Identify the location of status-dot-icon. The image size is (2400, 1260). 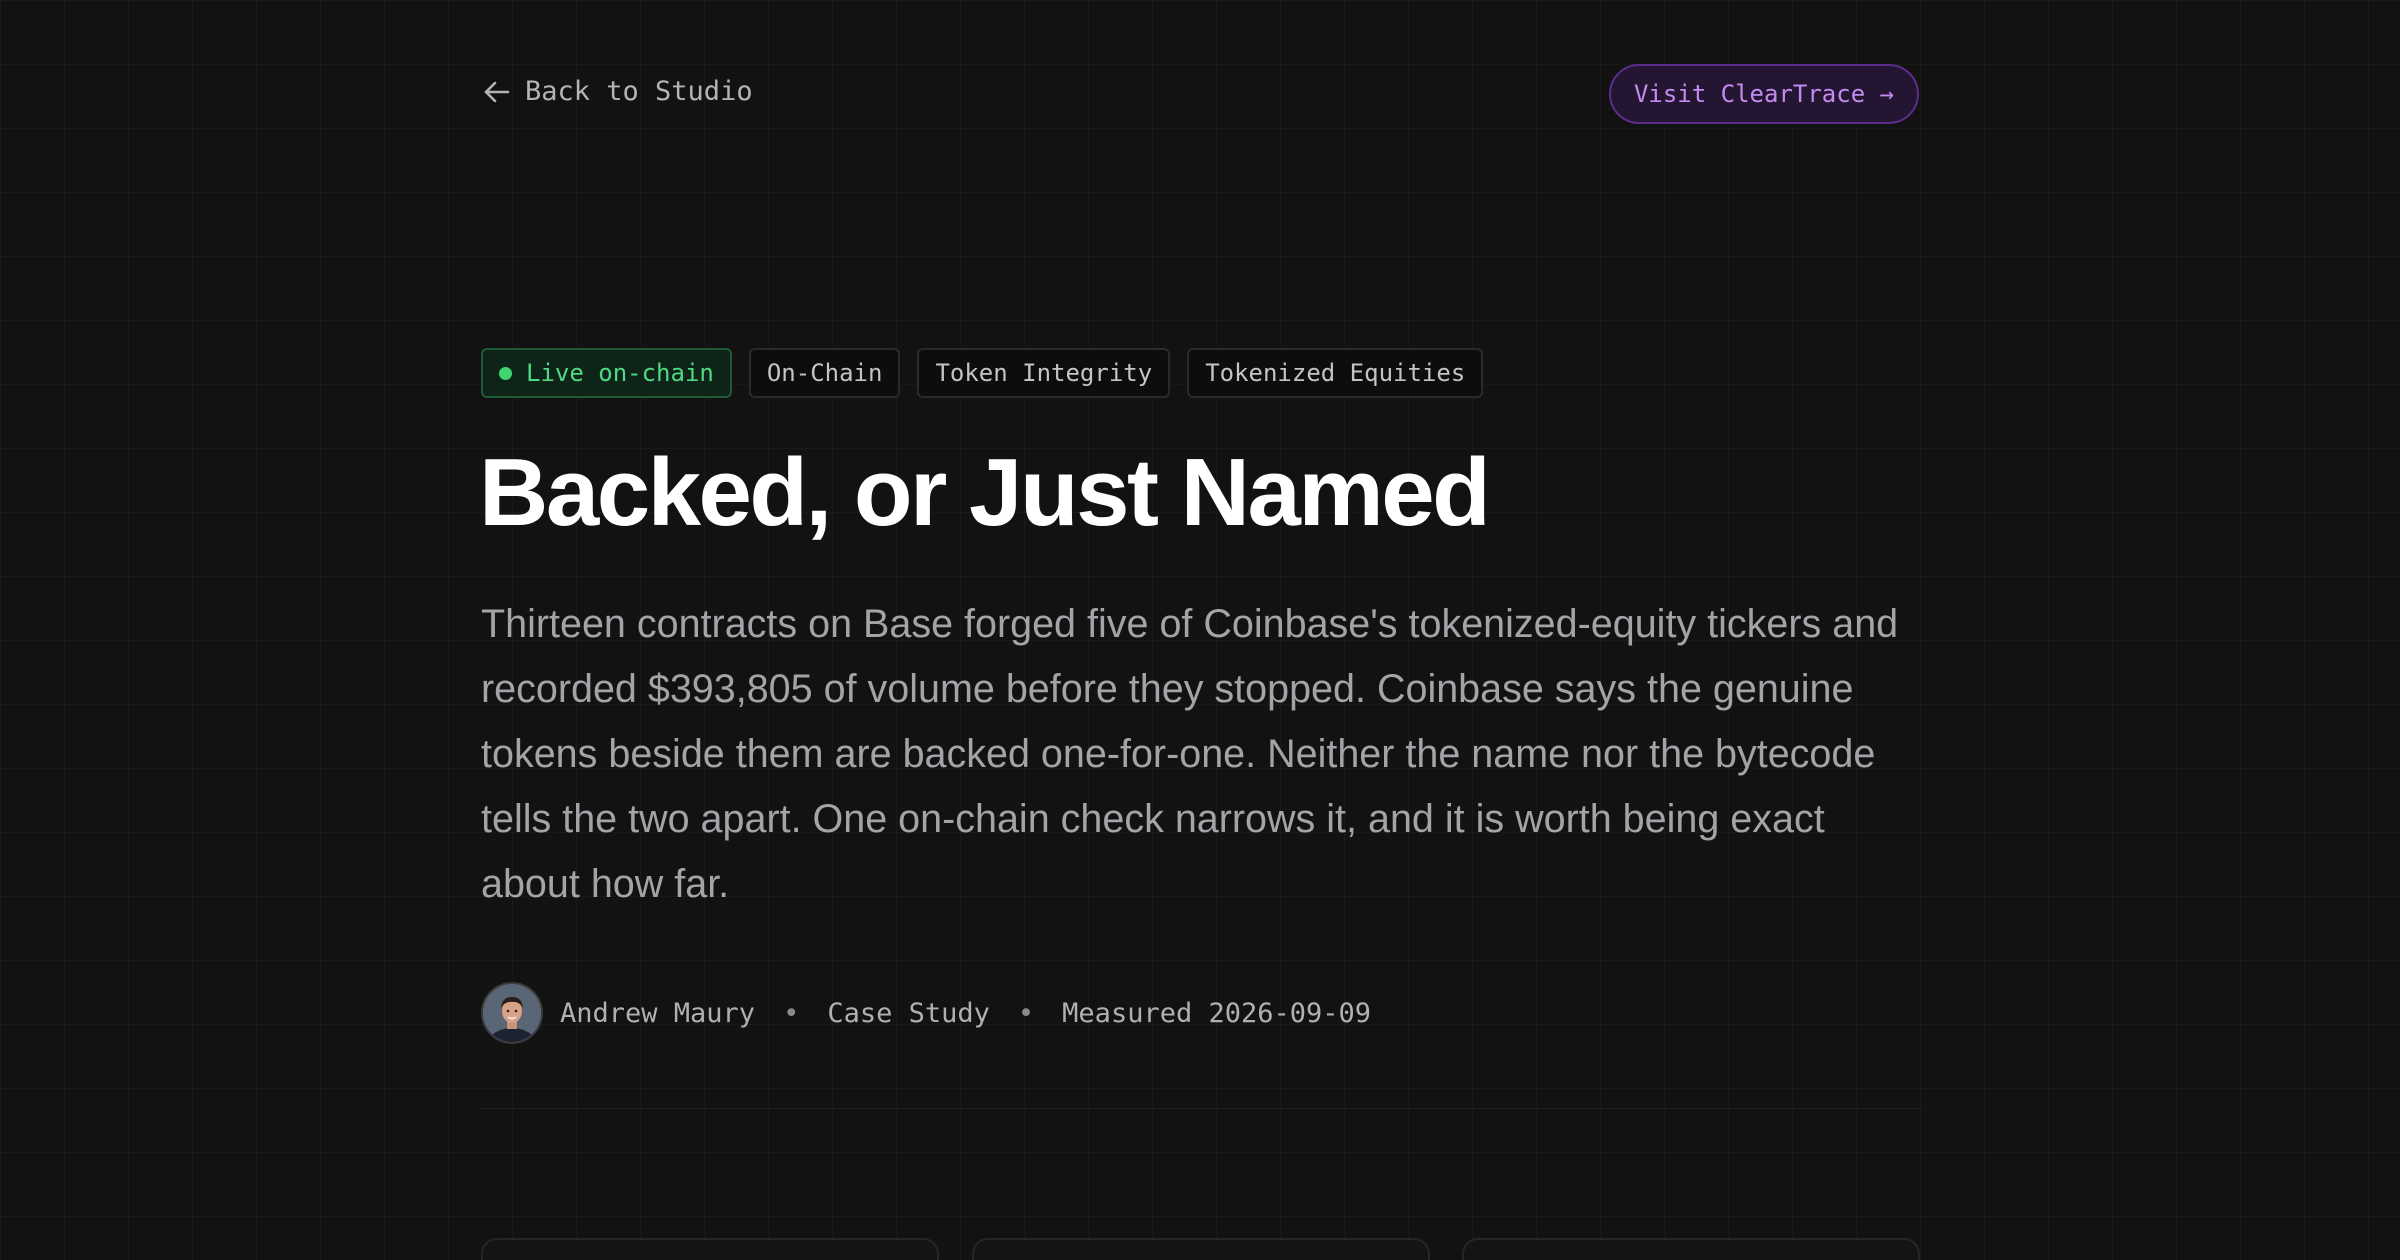
(505, 373).